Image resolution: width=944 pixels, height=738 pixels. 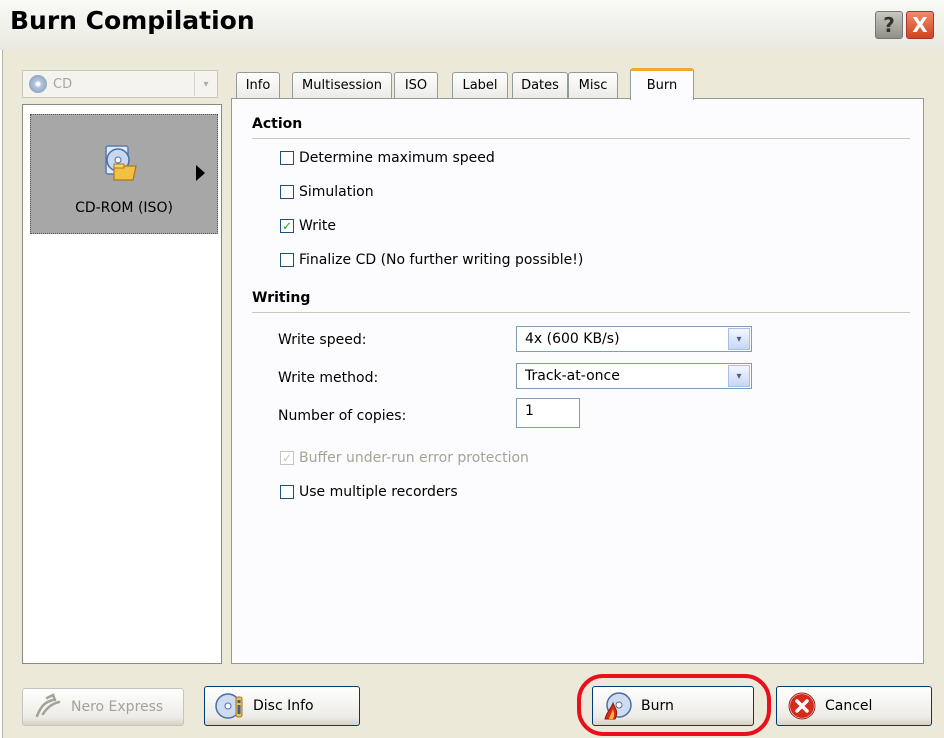 I want to click on cancel-button: Cancel, so click(x=854, y=706).